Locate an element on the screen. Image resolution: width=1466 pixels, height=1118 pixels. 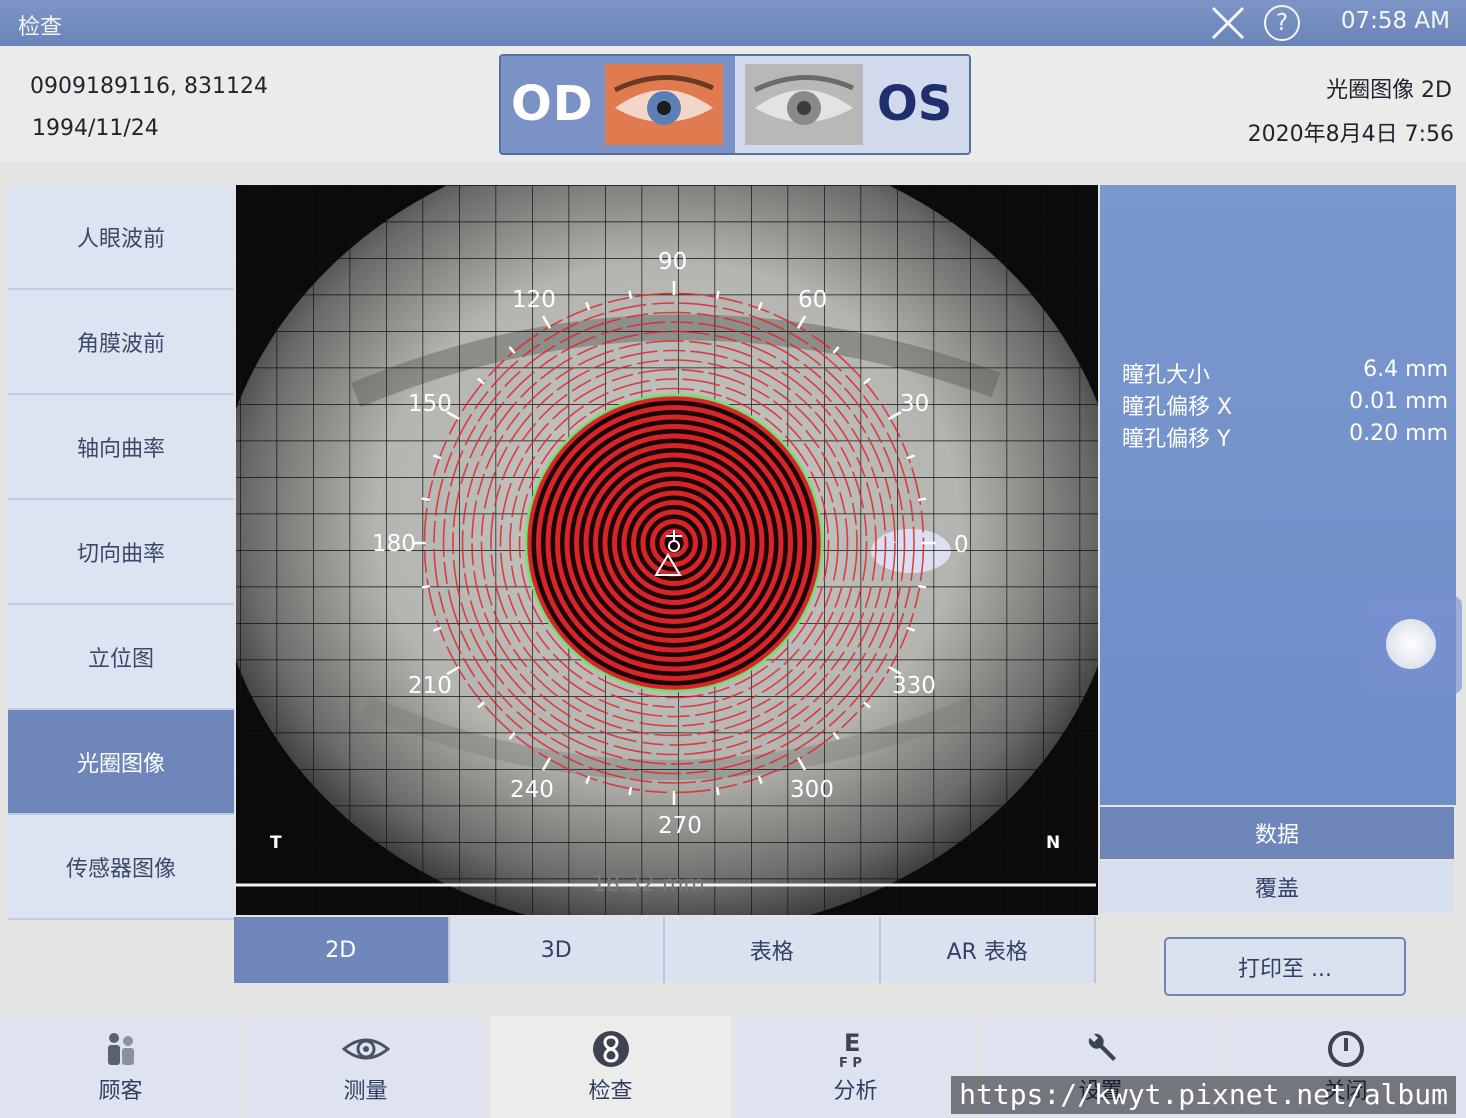
view-tabs: 2D 3D 表格 AR 表格 is located at coordinates (665, 950).